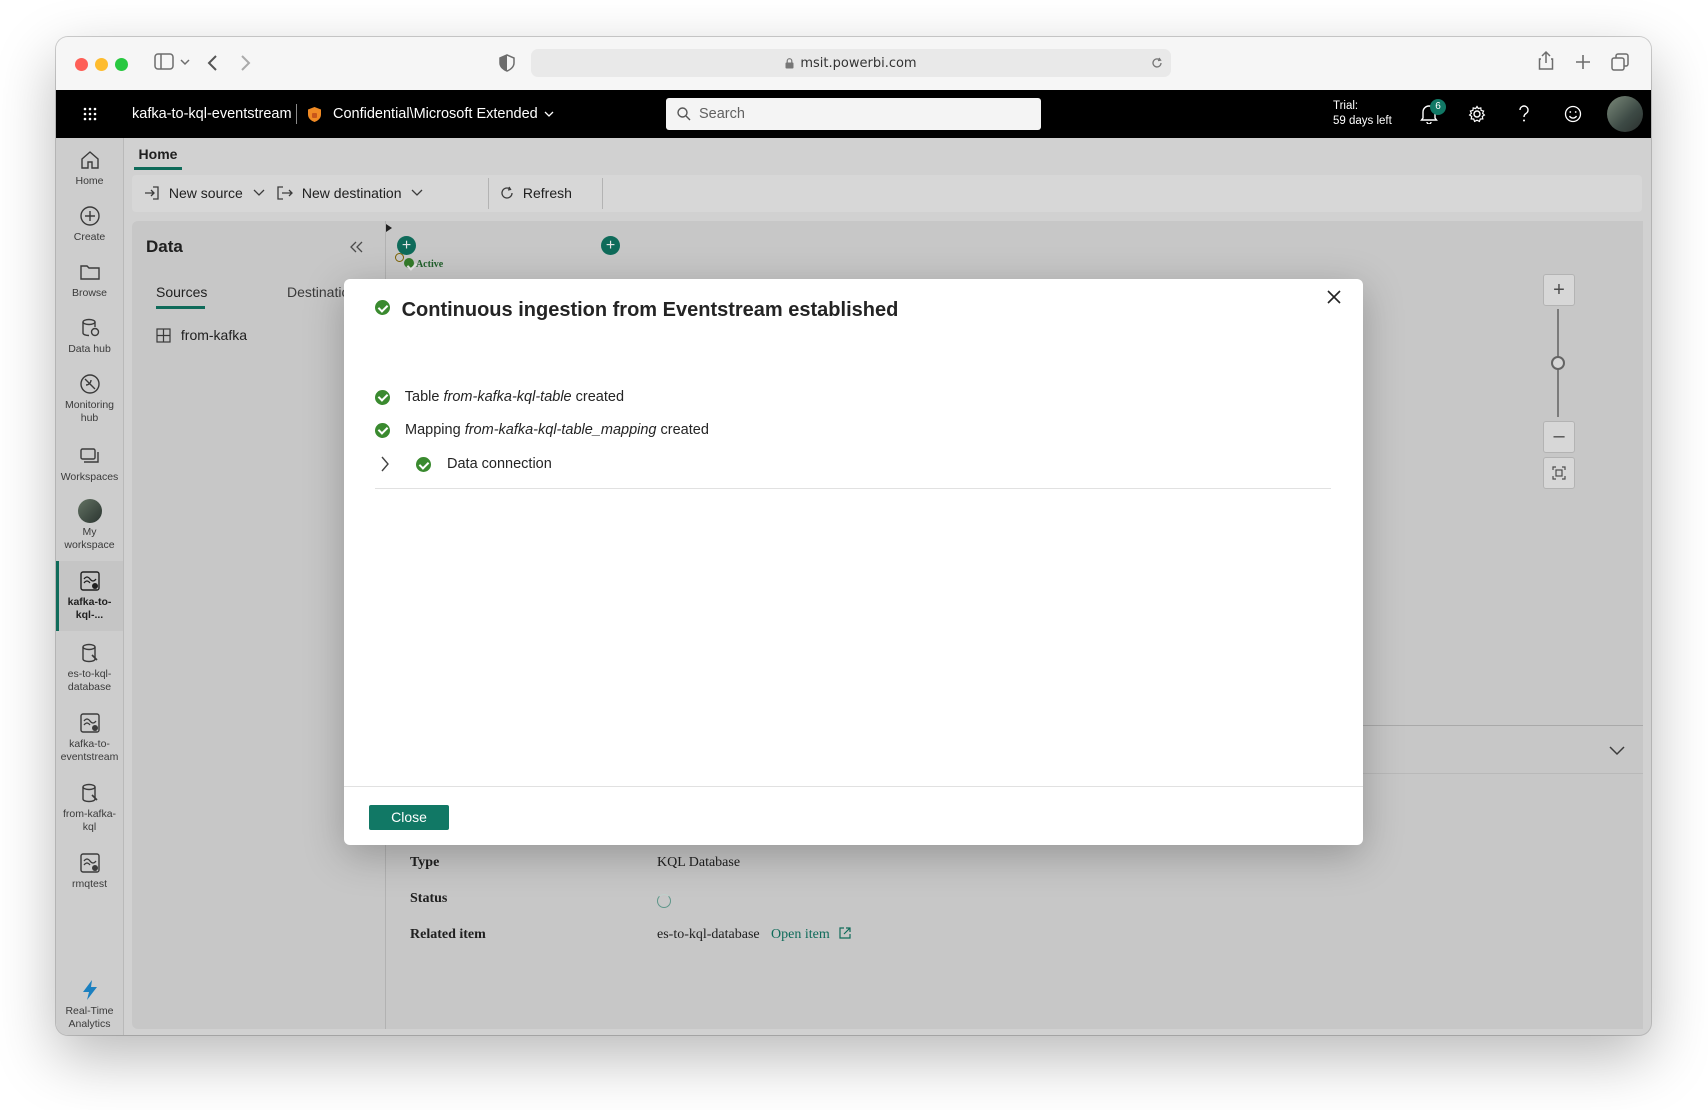  What do you see at coordinates (845, 933) in the screenshot?
I see `external-link-icon` at bounding box center [845, 933].